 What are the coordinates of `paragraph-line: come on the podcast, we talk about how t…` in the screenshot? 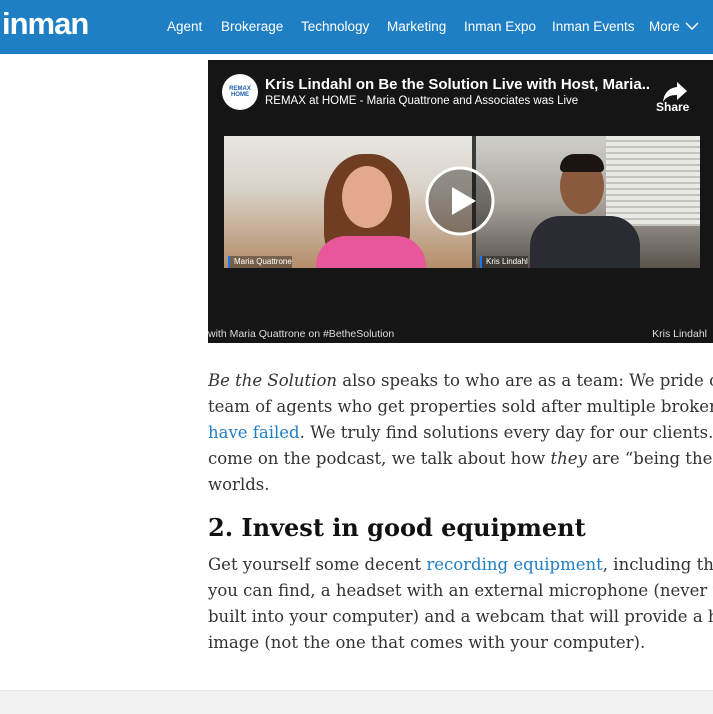 It's located at (460, 458).